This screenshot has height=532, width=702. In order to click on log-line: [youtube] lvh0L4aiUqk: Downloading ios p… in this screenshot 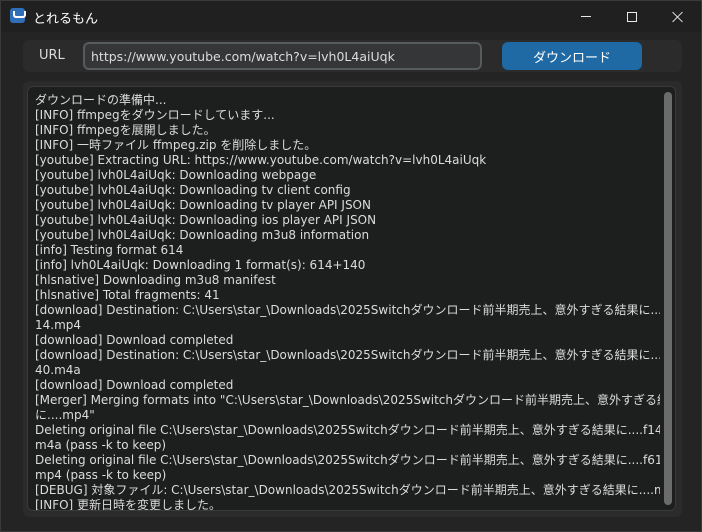, I will do `click(206, 220)`.